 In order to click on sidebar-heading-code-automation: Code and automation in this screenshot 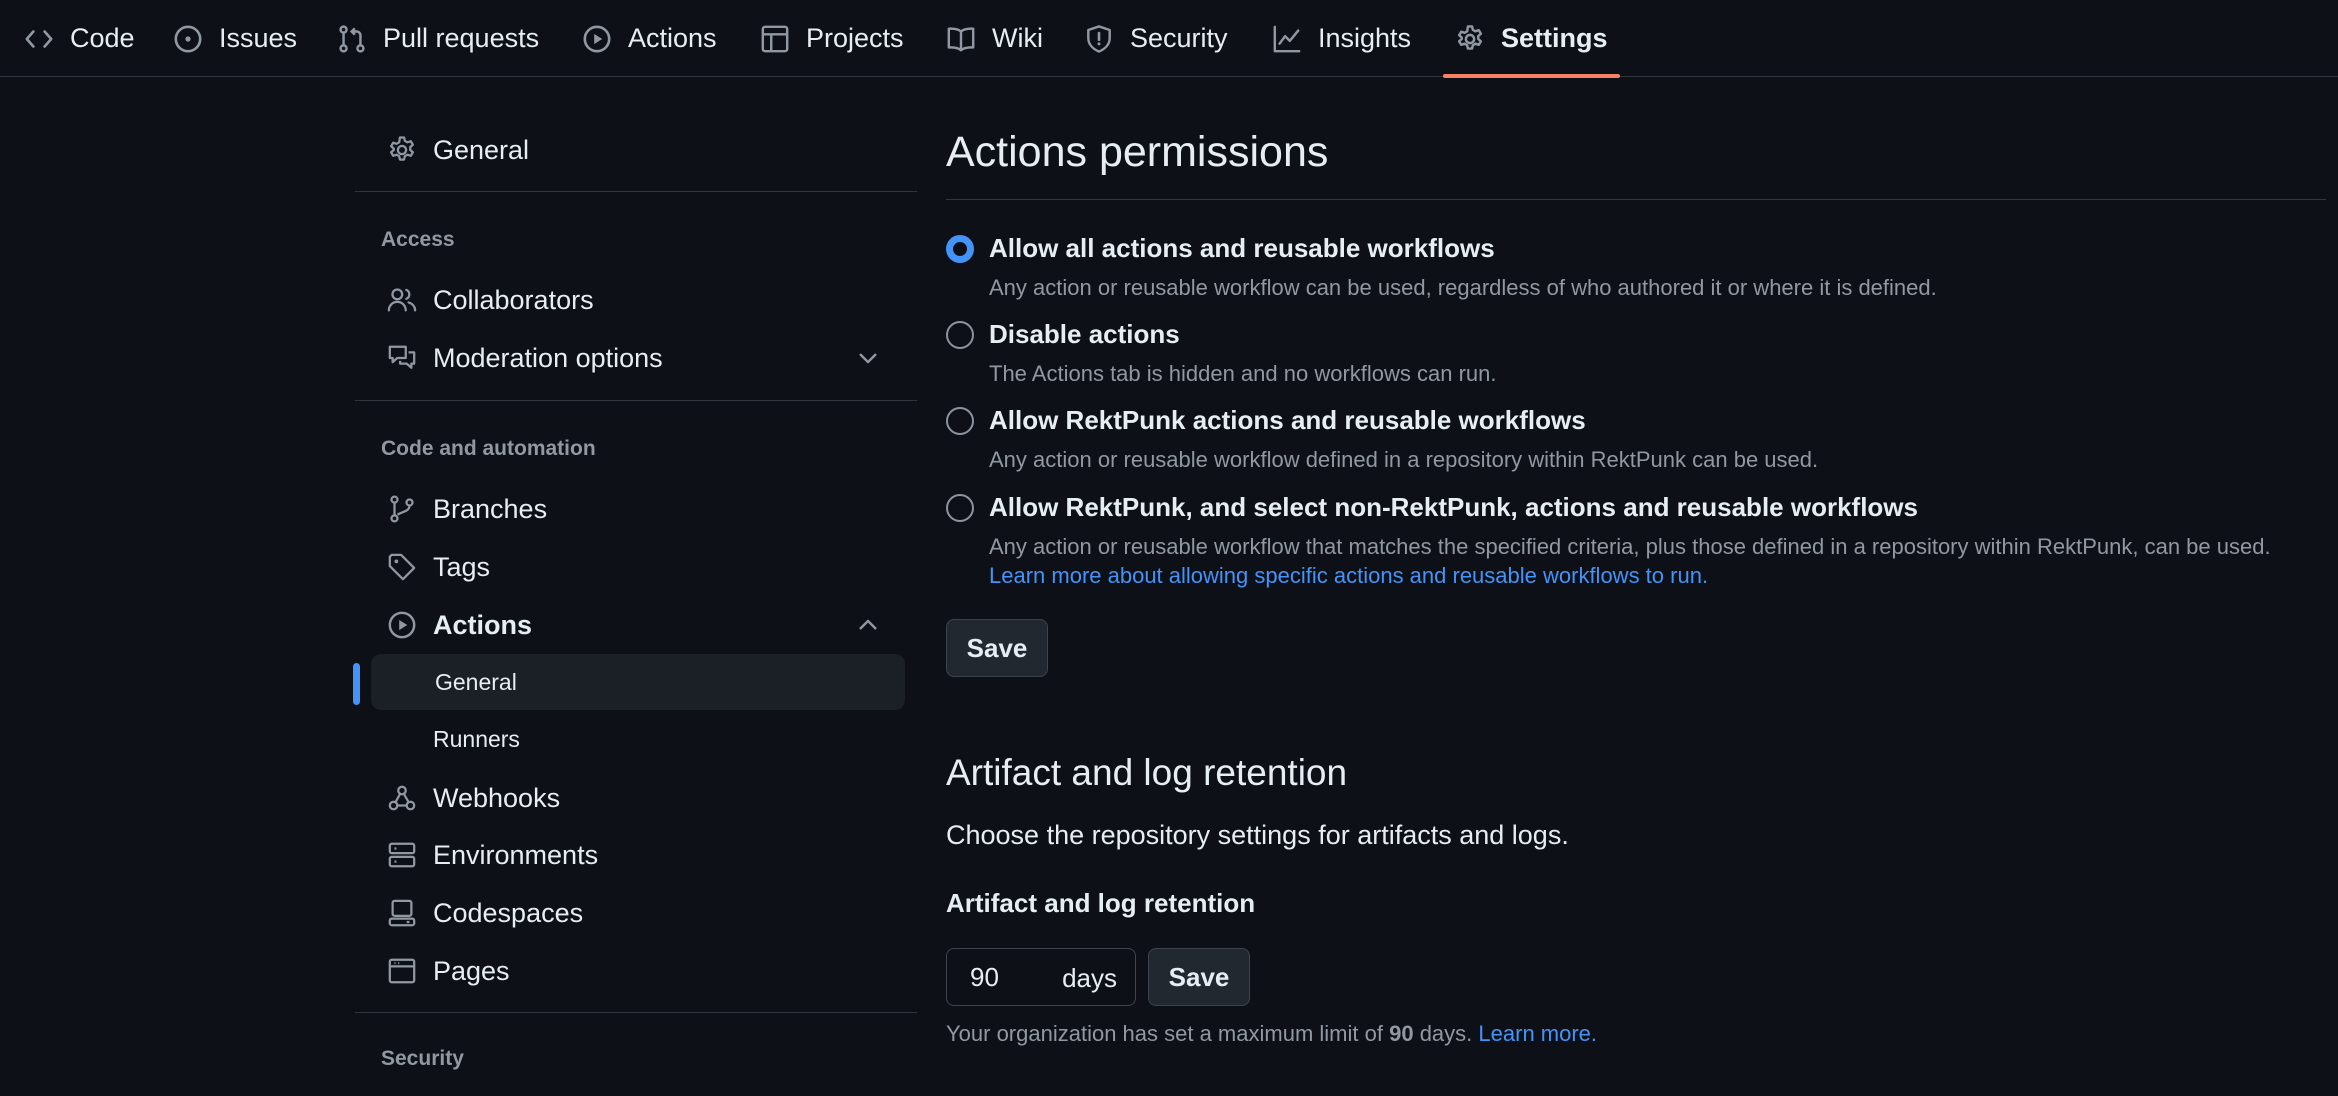, I will do `click(488, 448)`.